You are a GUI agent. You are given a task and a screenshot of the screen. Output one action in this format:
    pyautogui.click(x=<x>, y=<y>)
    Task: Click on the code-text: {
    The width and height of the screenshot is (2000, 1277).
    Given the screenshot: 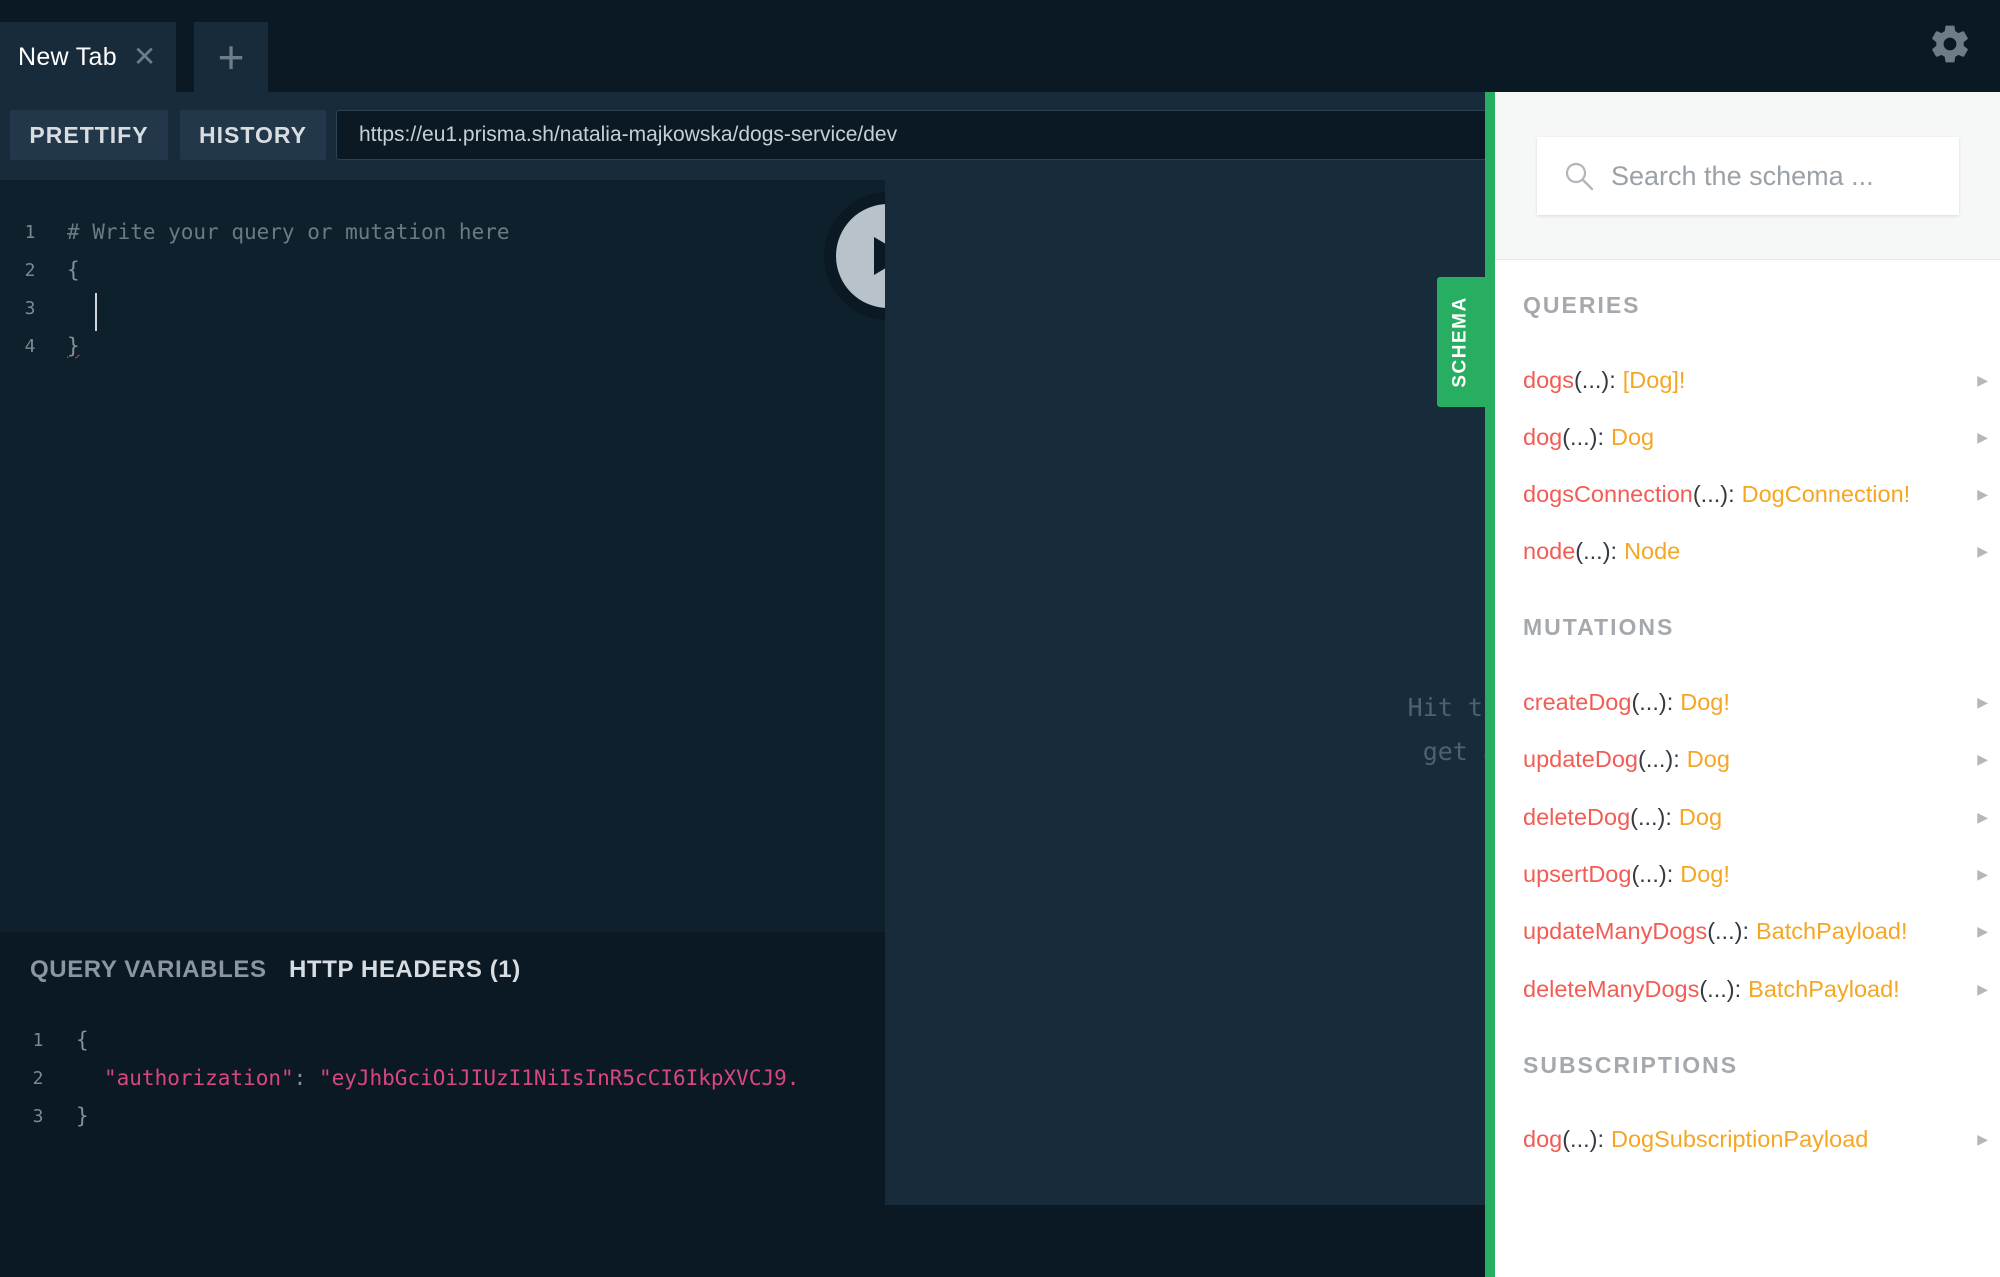 What is the action you would take?
    pyautogui.click(x=73, y=270)
    